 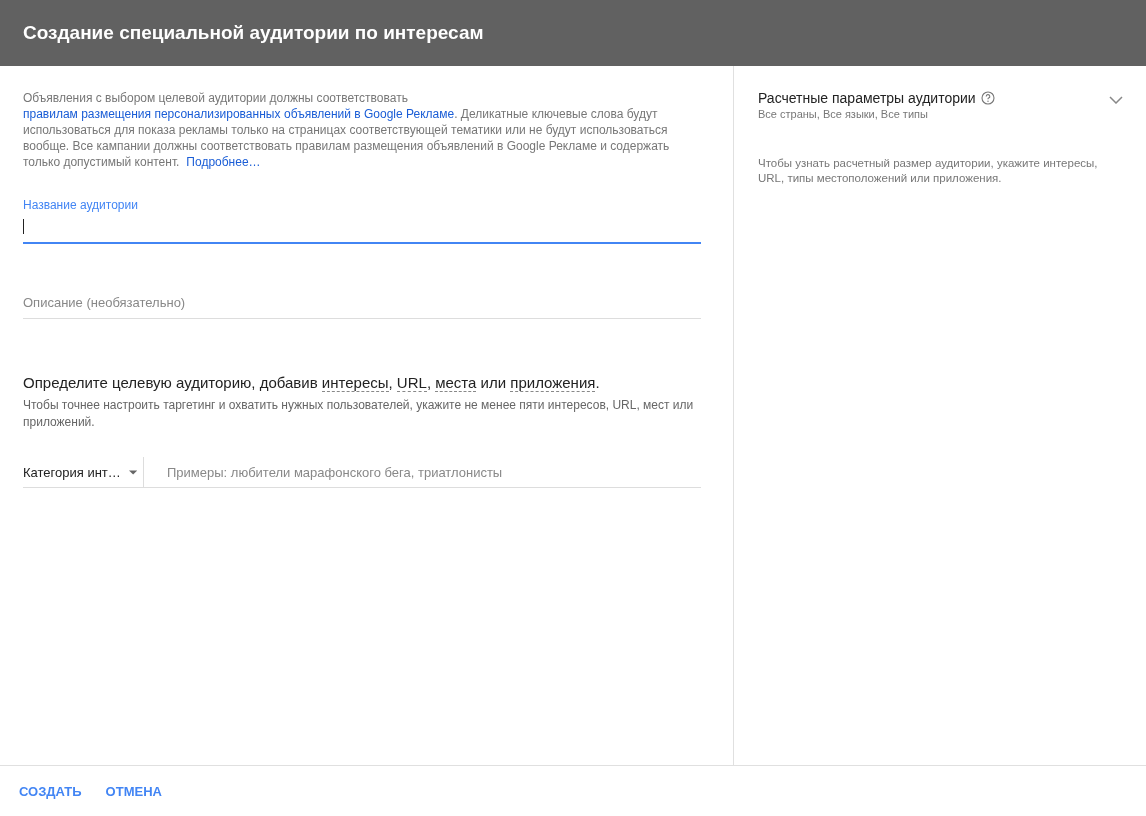 I want to click on term-link: URL, so click(x=411, y=383).